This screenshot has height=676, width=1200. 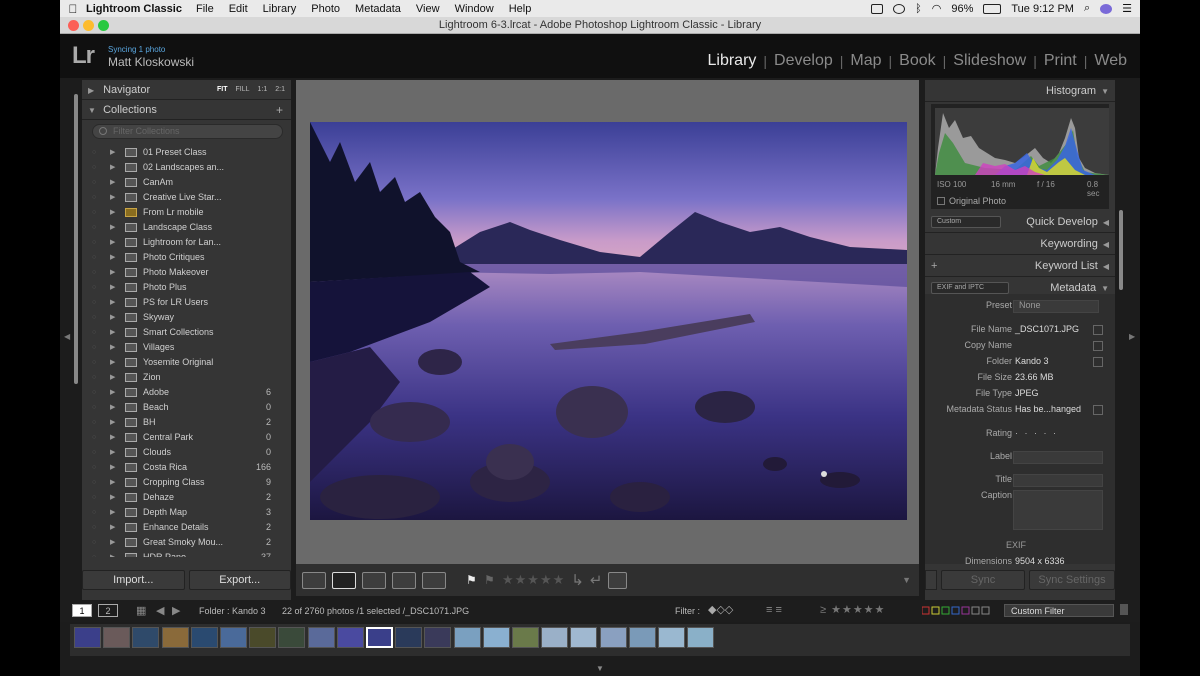 I want to click on sync-status-icon, so click(x=899, y=8).